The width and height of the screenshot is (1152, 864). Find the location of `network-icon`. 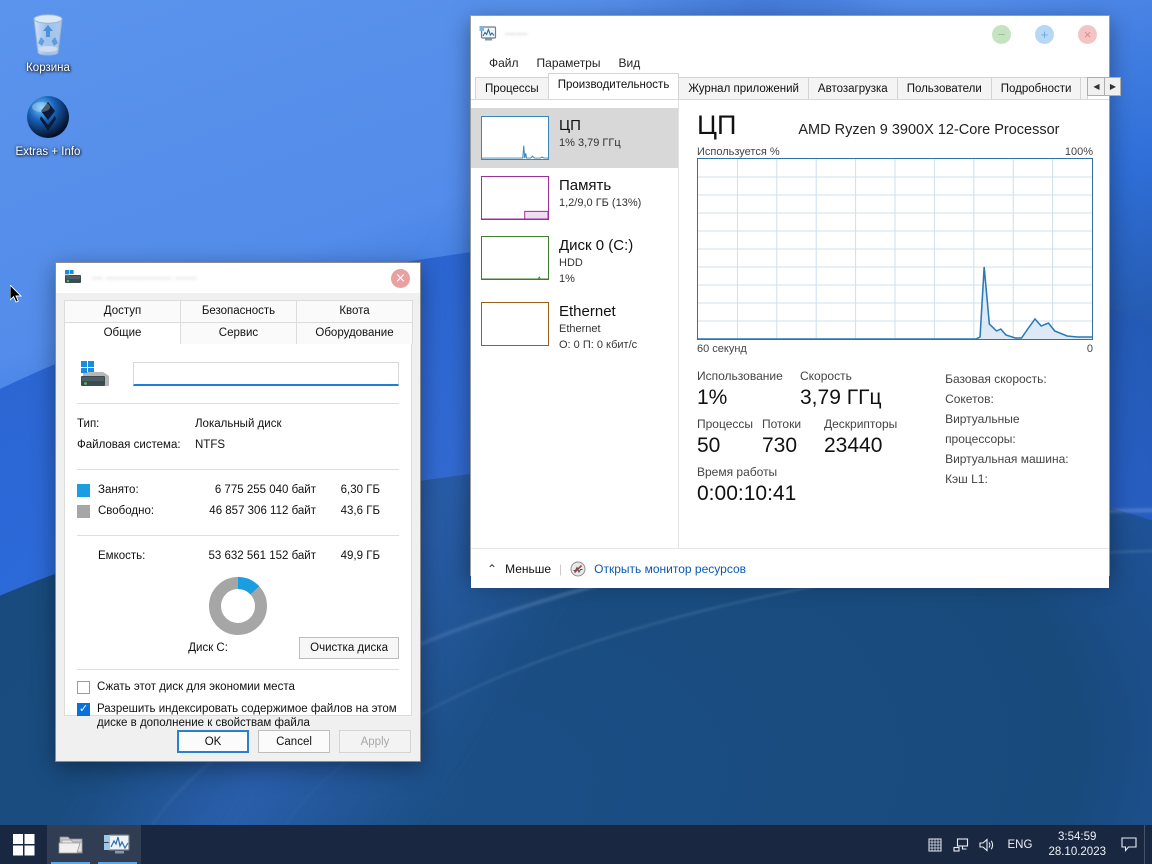

network-icon is located at coordinates (961, 844).